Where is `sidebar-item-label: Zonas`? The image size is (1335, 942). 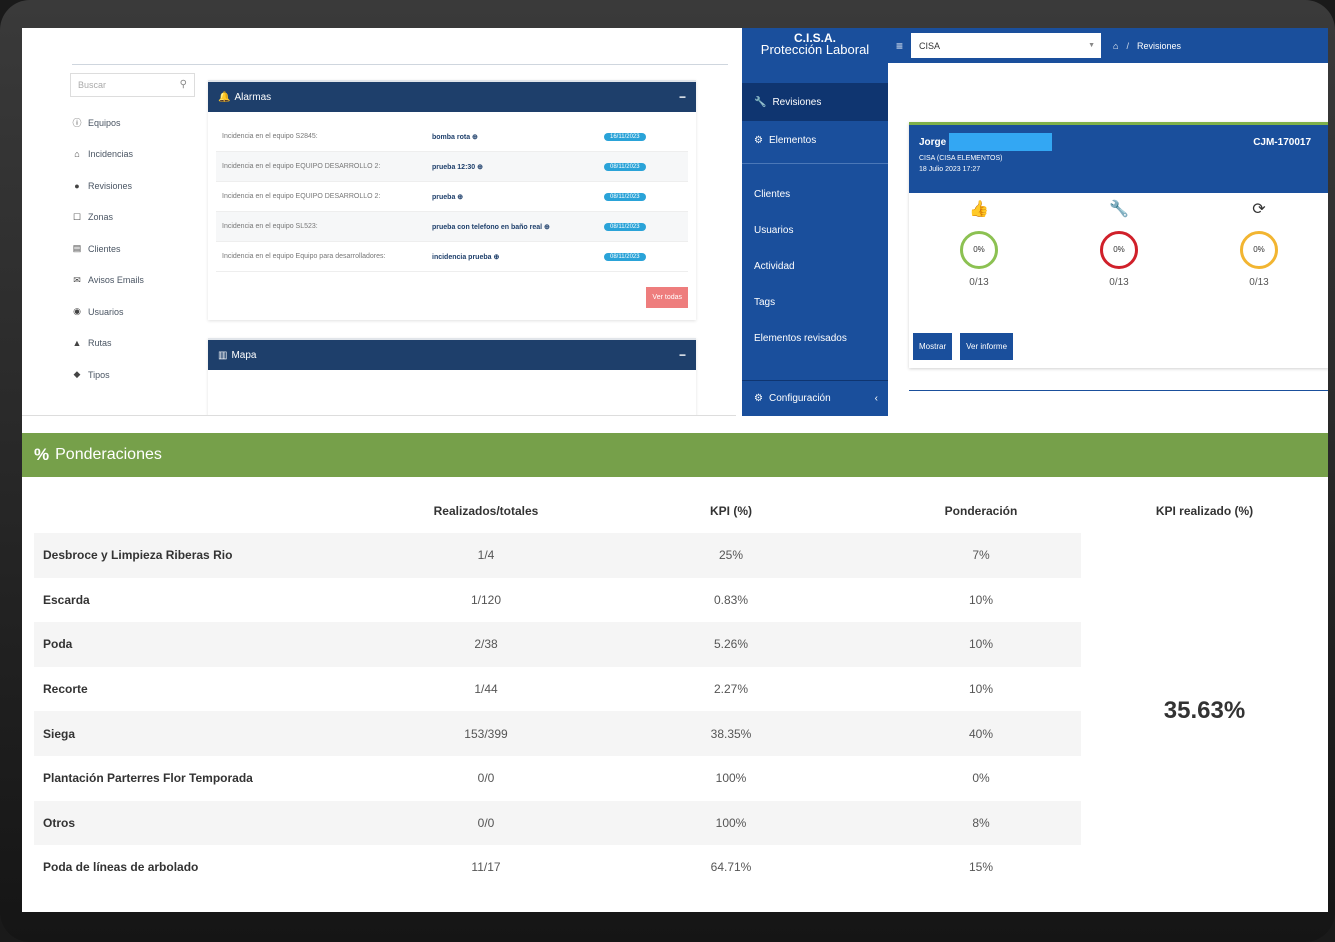 sidebar-item-label: Zonas is located at coordinates (101, 217).